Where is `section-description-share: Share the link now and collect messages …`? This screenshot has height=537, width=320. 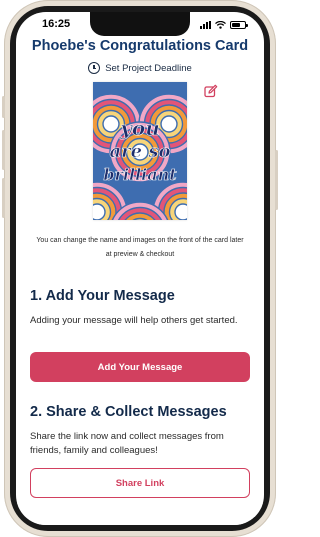
section-description-share: Share the link now and collect messages … is located at coordinates (127, 443).